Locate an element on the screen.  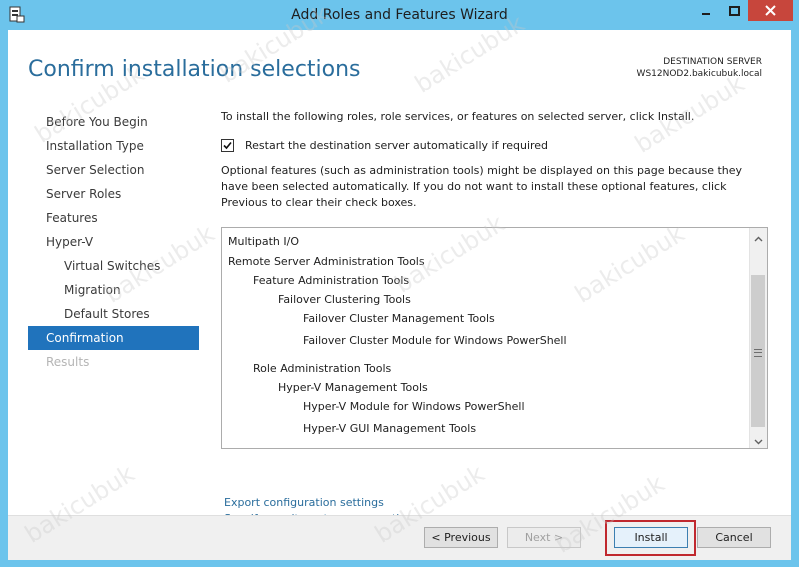
install-button: Install is located at coordinates (651, 537).